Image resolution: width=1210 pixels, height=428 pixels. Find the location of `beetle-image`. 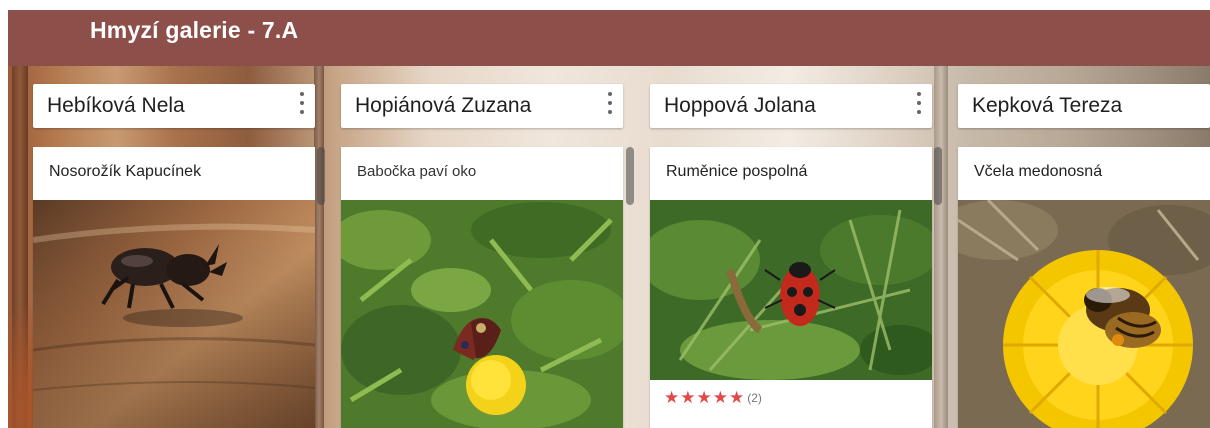

beetle-image is located at coordinates (174, 314).